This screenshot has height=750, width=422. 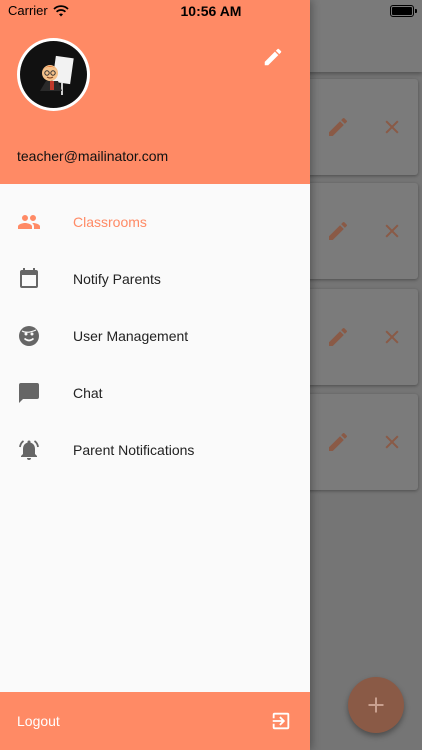 I want to click on status-time: 10:56 AM, so click(x=211, y=11).